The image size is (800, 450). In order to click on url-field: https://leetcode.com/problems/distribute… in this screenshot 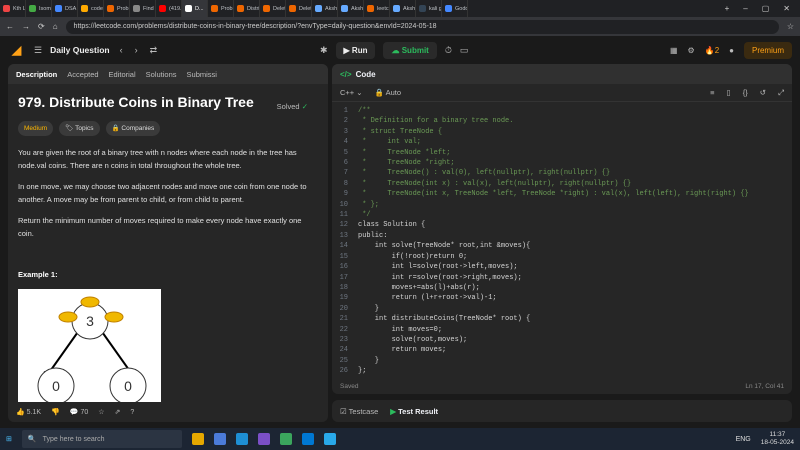, I will do `click(422, 26)`.